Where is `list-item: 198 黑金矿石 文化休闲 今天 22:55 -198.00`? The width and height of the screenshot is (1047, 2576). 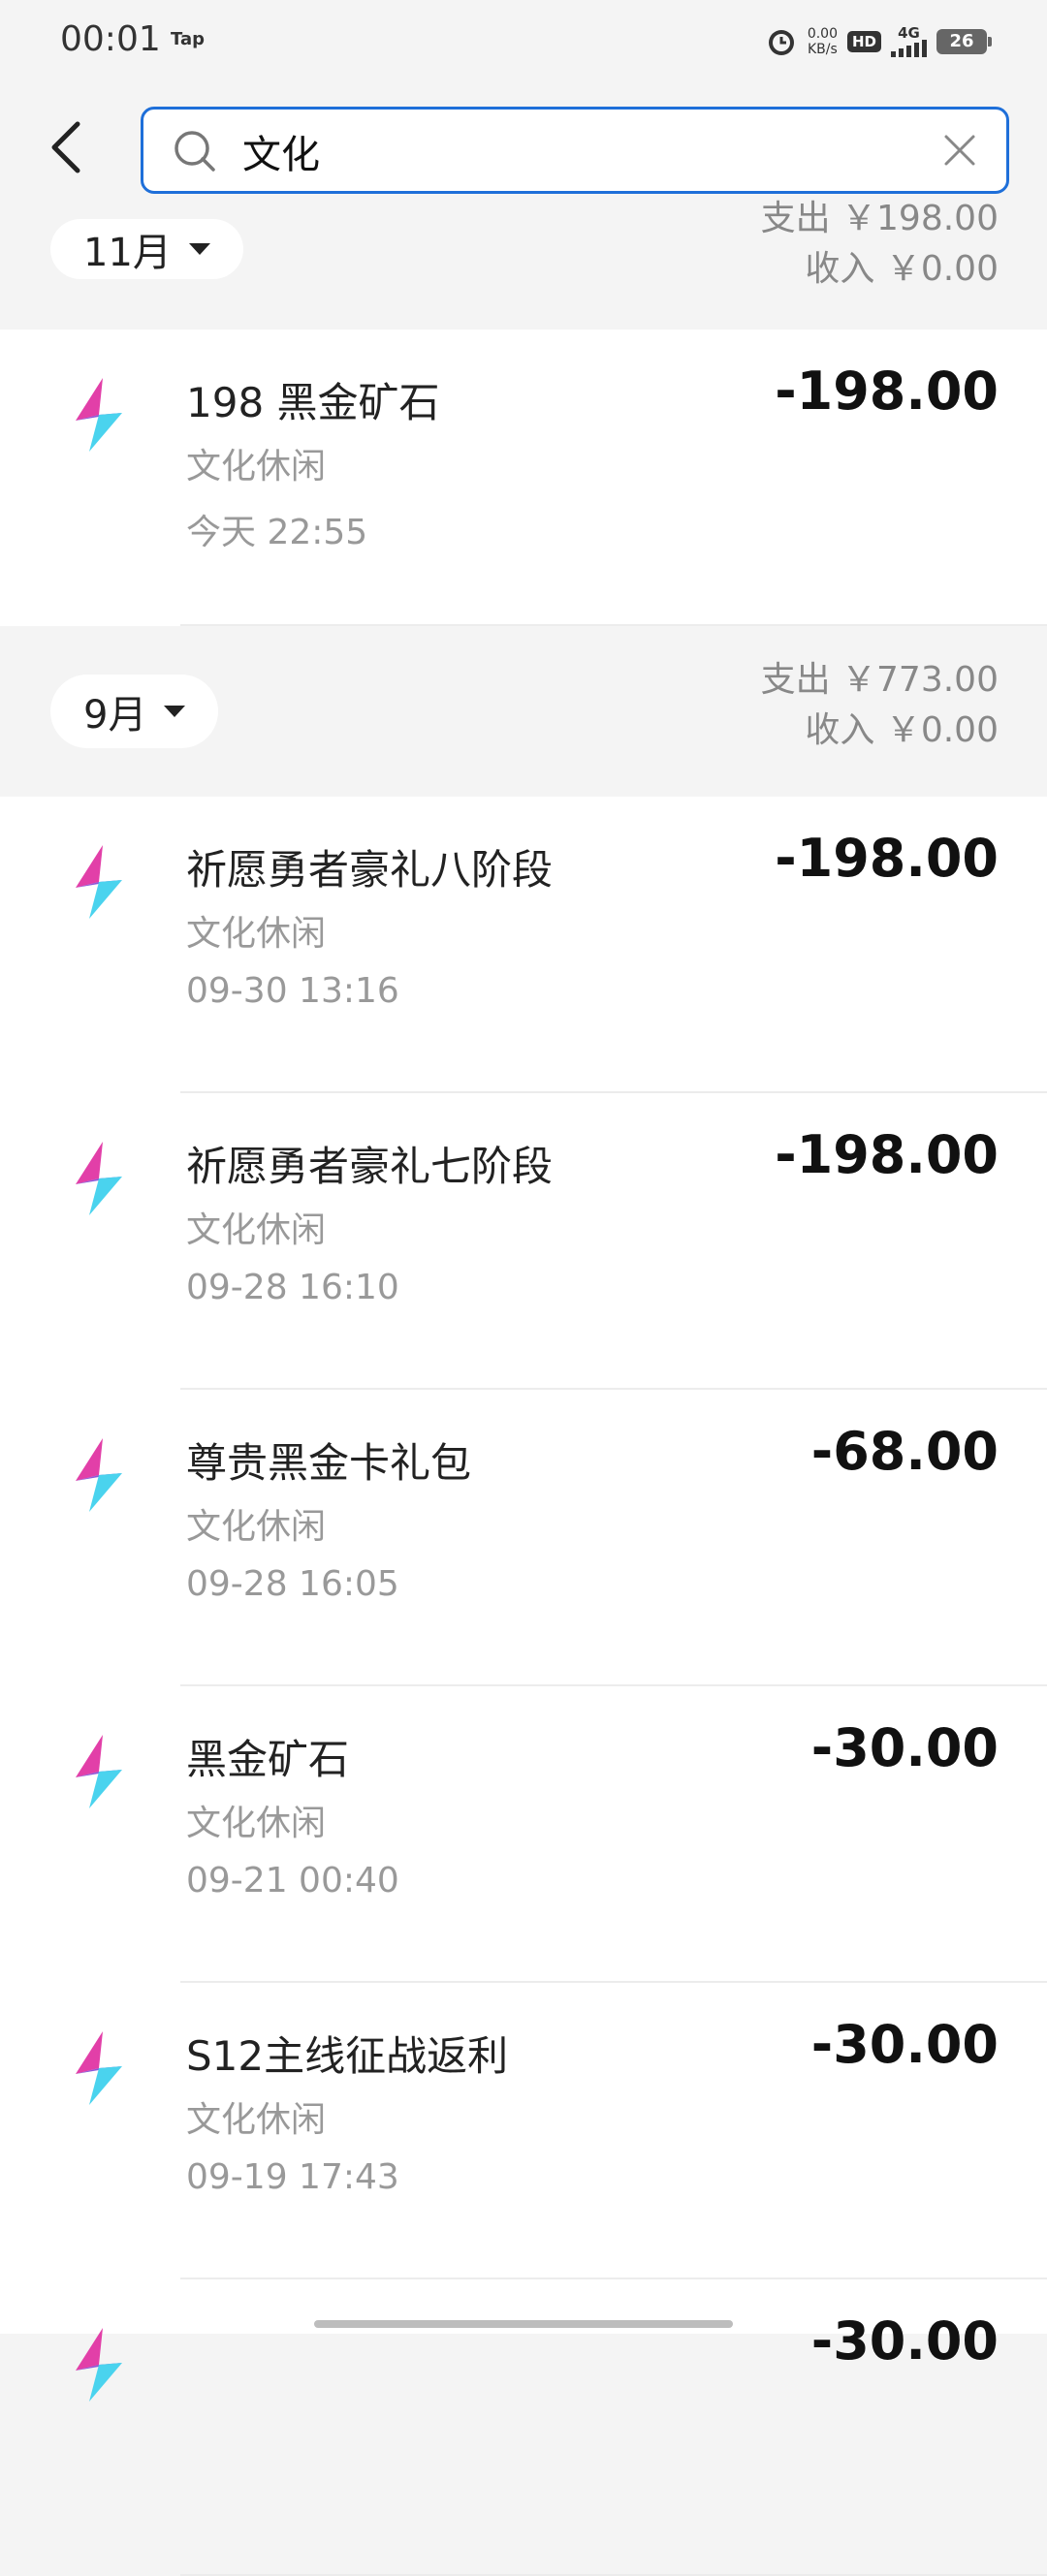
list-item: 198 黑金矿石 文化休闲 今天 22:55 -198.00 is located at coordinates (523, 478).